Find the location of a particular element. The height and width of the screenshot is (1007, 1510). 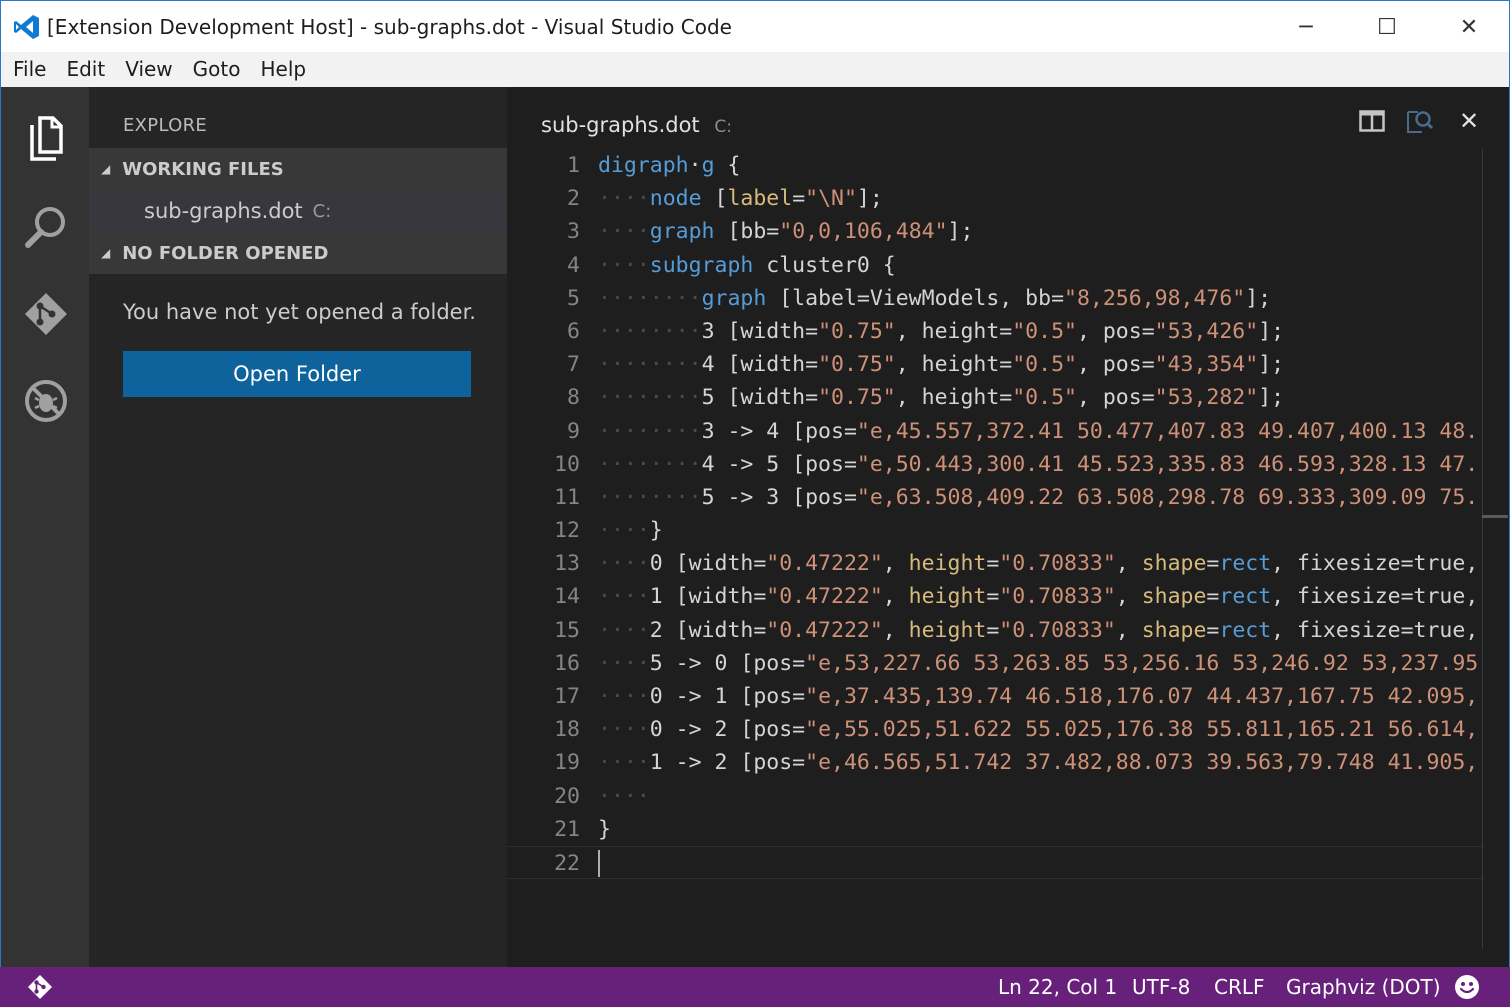

line-number: 7 is located at coordinates (573, 365).